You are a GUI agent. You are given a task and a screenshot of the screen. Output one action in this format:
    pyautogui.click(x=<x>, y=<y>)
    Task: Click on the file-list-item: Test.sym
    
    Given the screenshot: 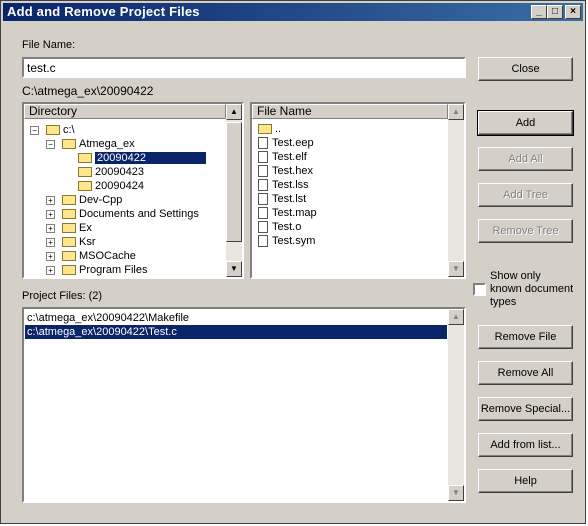 What is the action you would take?
    pyautogui.click(x=286, y=241)
    